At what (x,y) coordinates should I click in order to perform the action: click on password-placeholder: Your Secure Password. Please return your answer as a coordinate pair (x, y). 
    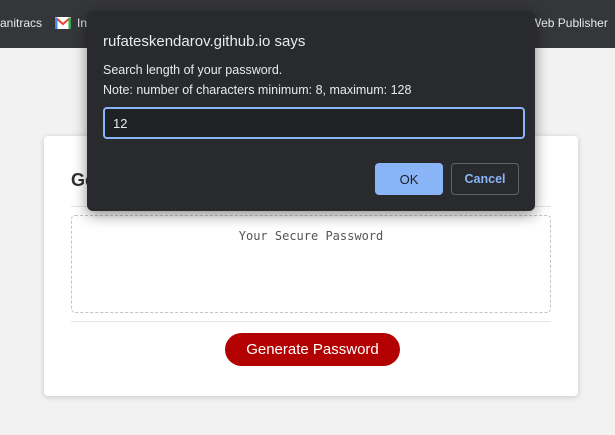
    Looking at the image, I should click on (311, 236).